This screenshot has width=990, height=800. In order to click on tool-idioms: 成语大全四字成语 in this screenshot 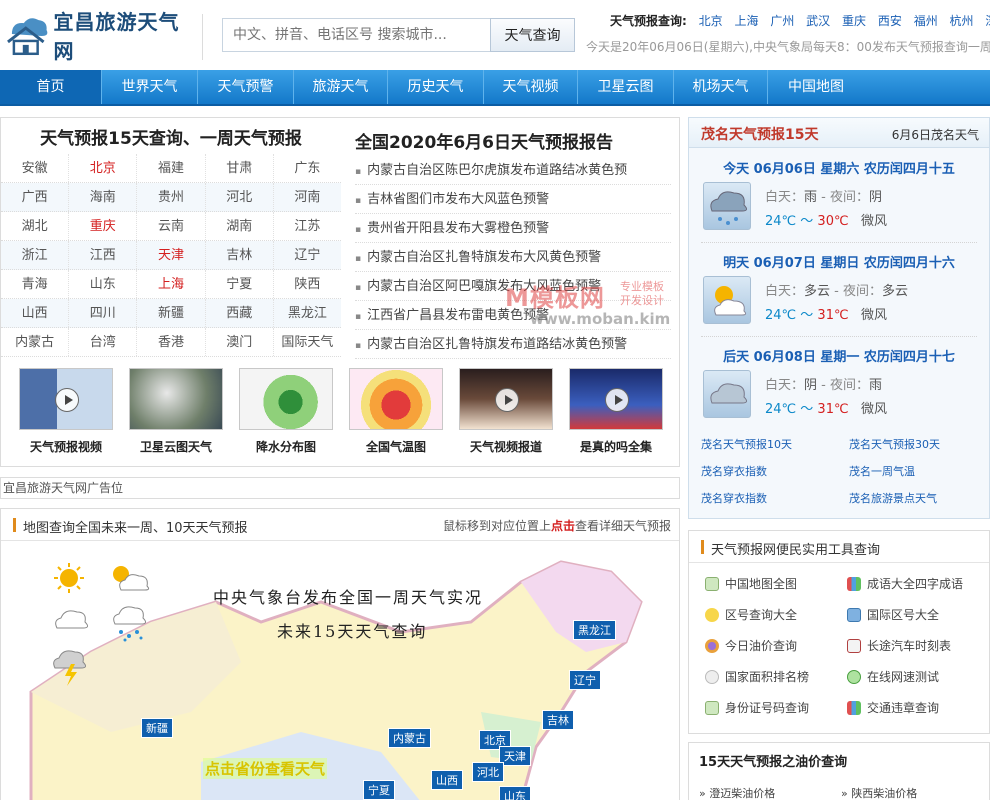, I will do `click(905, 583)`.